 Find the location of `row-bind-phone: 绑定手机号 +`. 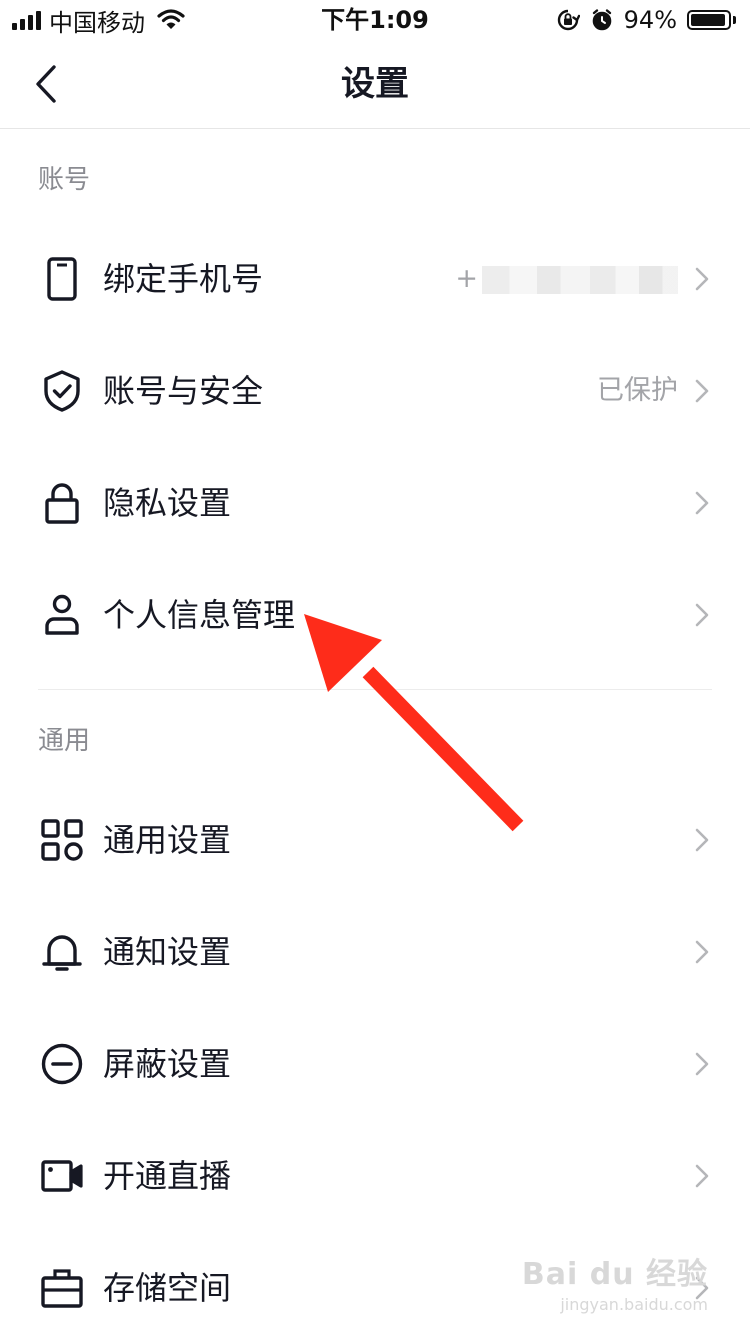

row-bind-phone: 绑定手机号 + is located at coordinates (375, 279).